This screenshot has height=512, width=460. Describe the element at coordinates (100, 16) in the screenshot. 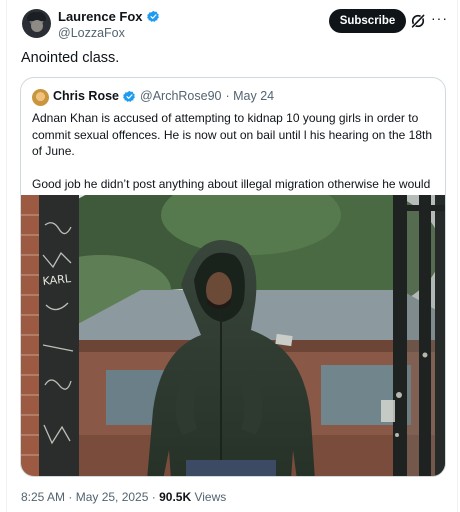

I see `author-name: Laurence Fox` at that location.